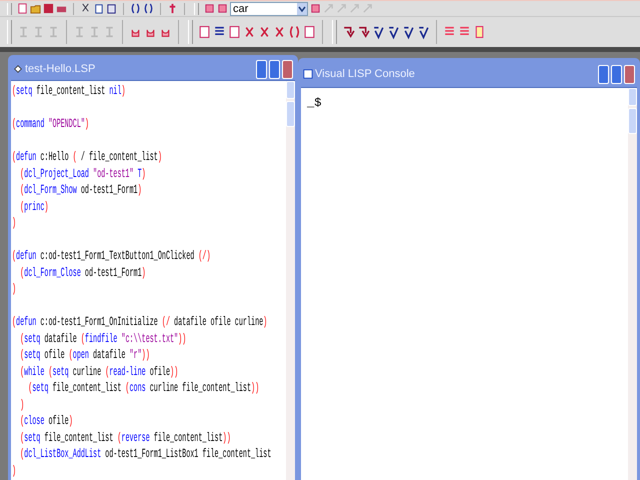 The image size is (640, 480). Describe the element at coordinates (102, 338) in the screenshot. I see `code-line: (setq datafile (findfile "c:\\test.txt"))` at that location.